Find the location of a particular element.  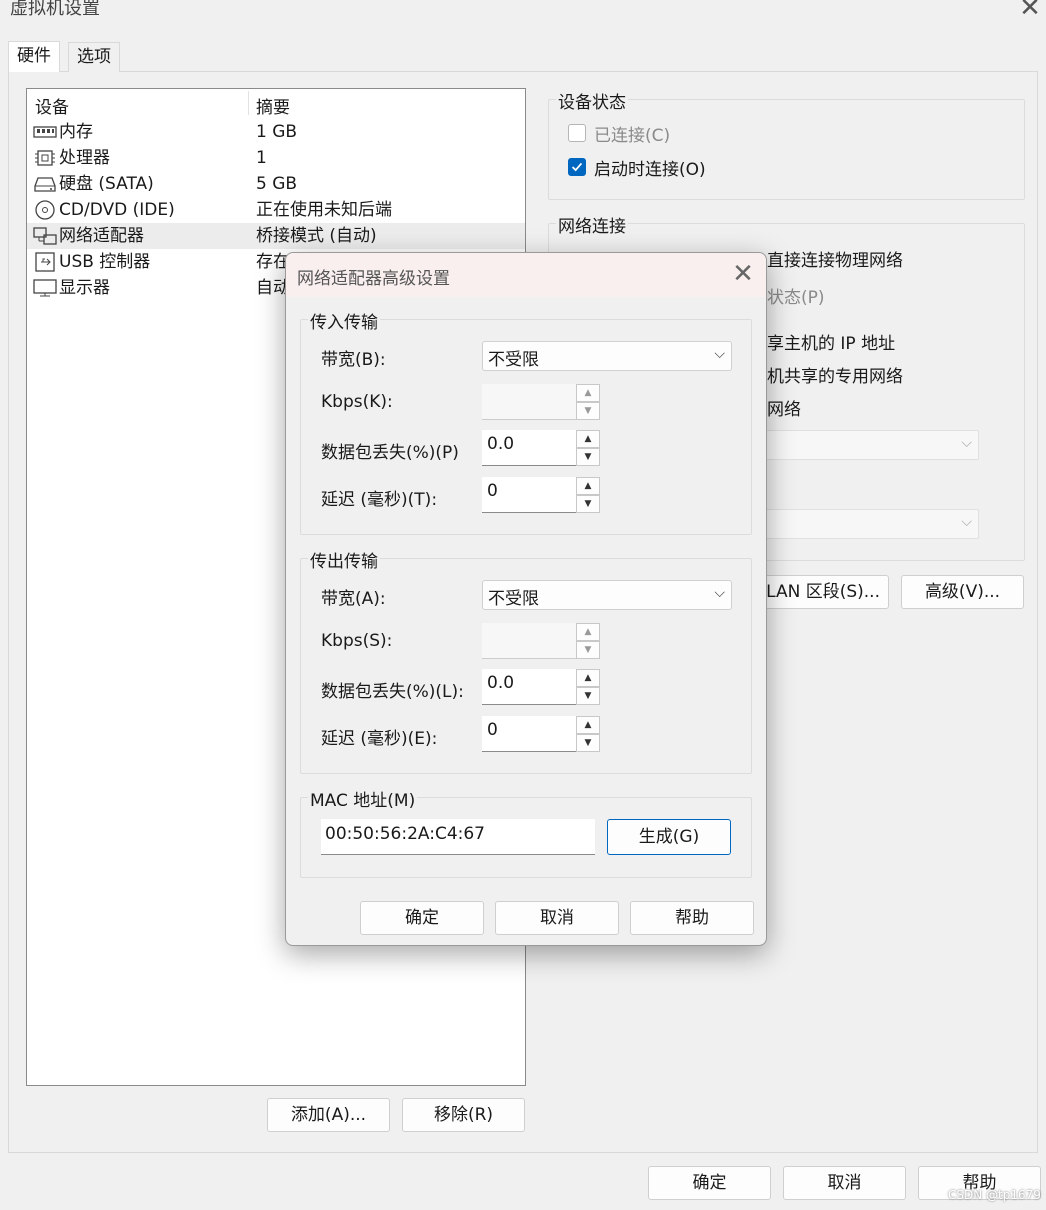

incoming-latency-input: 0 is located at coordinates (529, 495).